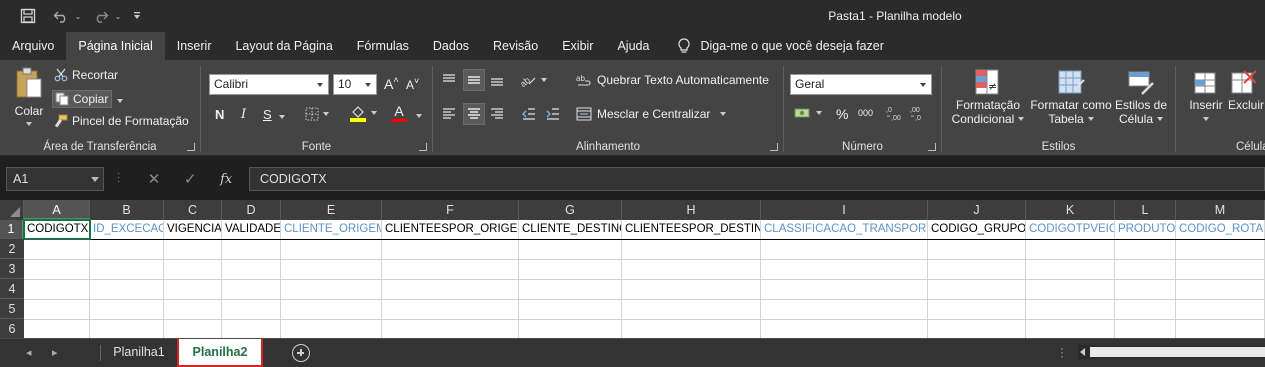  What do you see at coordinates (220, 353) in the screenshot?
I see `sheet-tab-planilha2: Planilha2` at bounding box center [220, 353].